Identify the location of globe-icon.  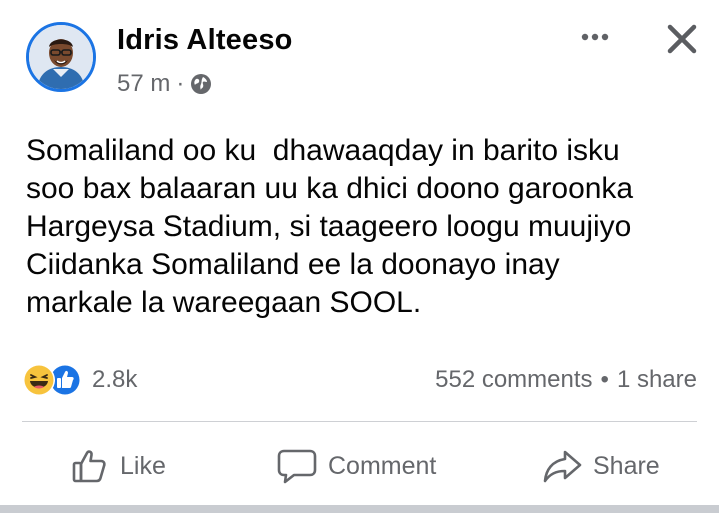
(201, 84).